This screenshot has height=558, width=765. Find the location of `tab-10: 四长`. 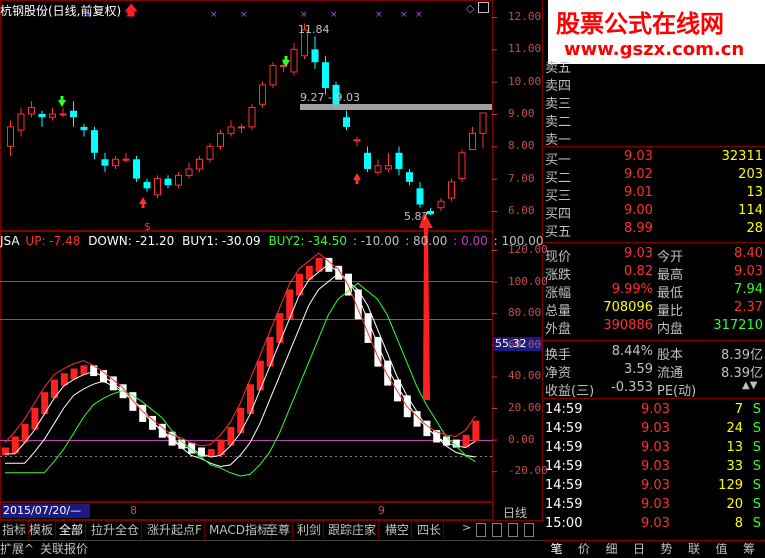

tab-10: 四长 is located at coordinates (430, 530).